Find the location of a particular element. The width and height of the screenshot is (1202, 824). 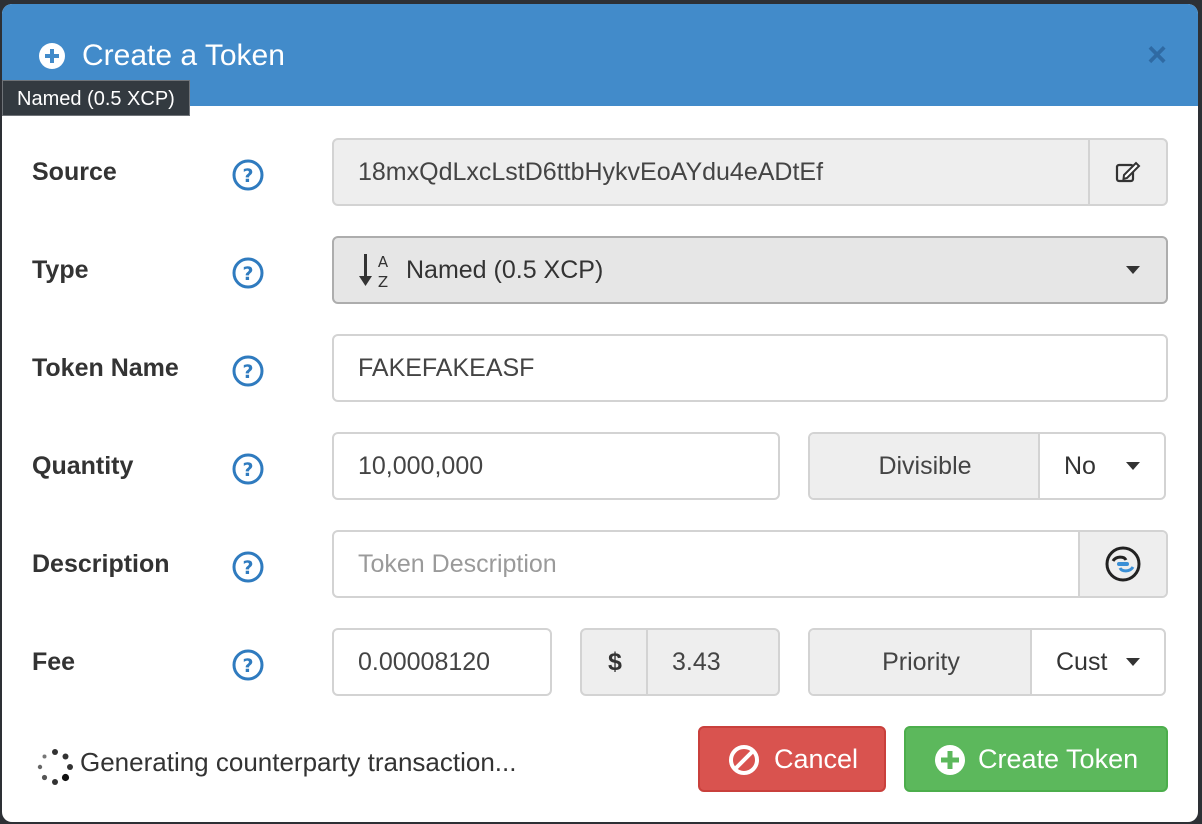

quantity-value: 10,000,000 is located at coordinates (421, 466).